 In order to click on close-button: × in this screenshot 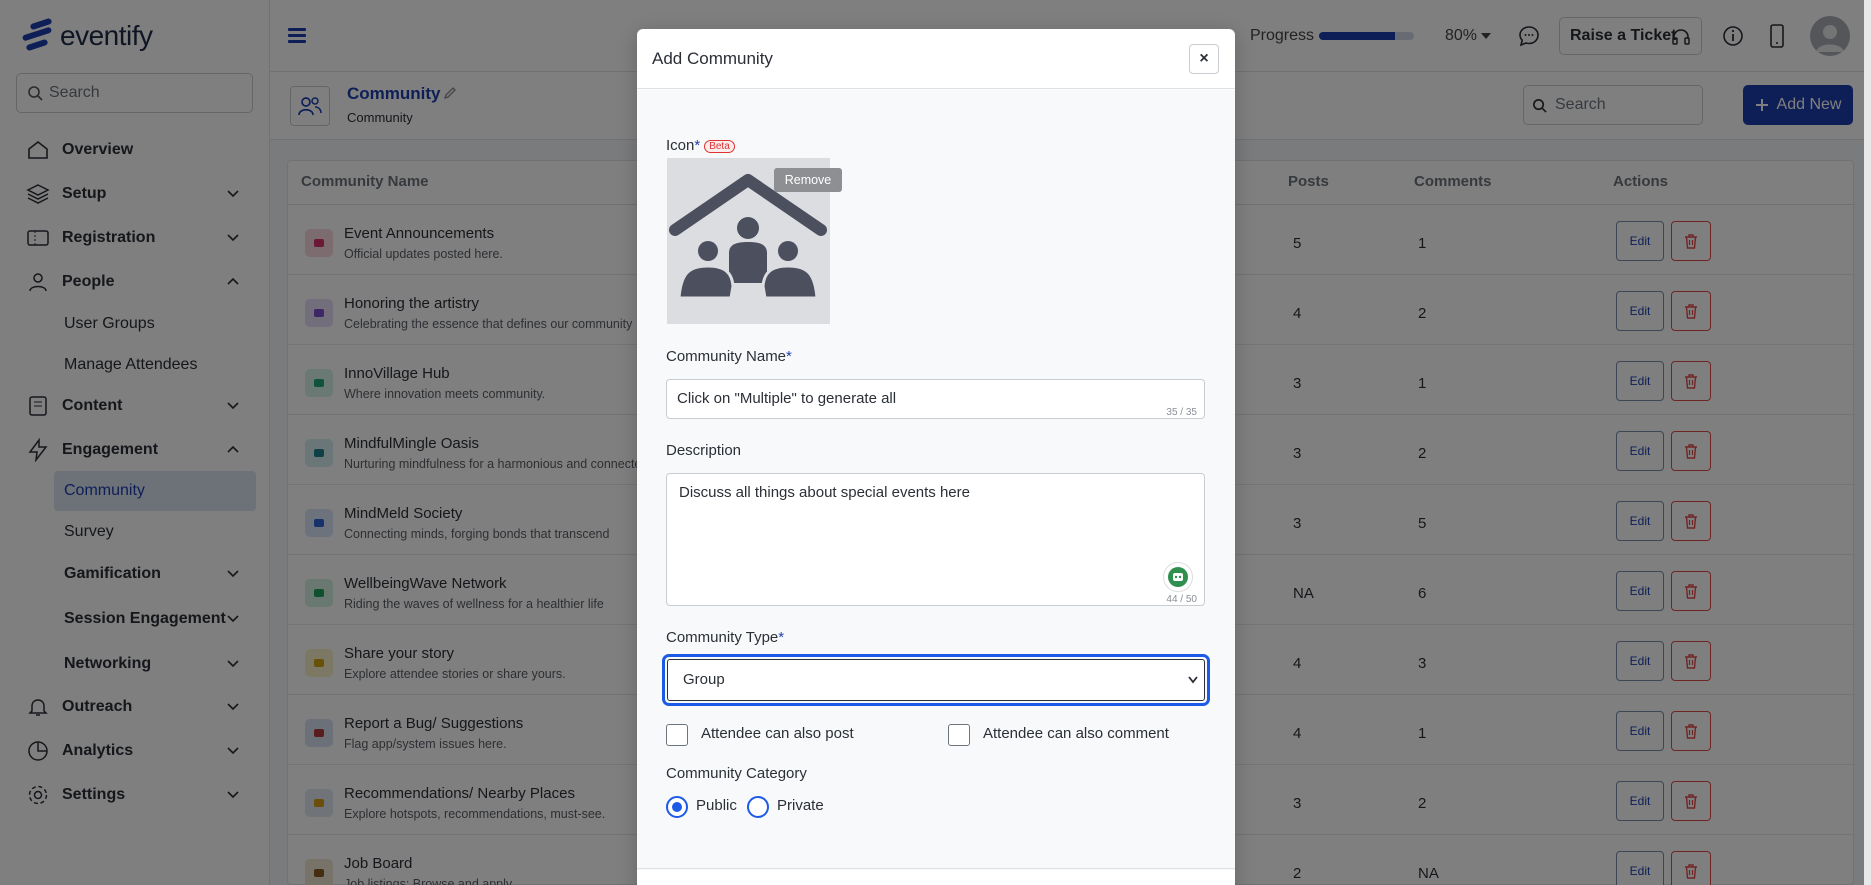, I will do `click(1204, 59)`.